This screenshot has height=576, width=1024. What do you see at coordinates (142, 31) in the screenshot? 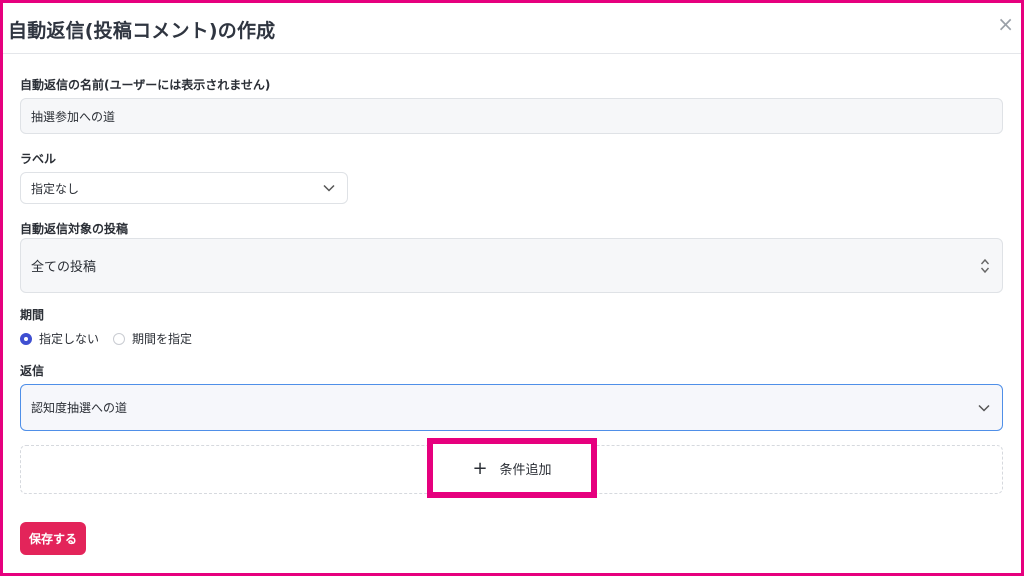
I see `modal-title: 自動返信(投稿コメント)の作成` at bounding box center [142, 31].